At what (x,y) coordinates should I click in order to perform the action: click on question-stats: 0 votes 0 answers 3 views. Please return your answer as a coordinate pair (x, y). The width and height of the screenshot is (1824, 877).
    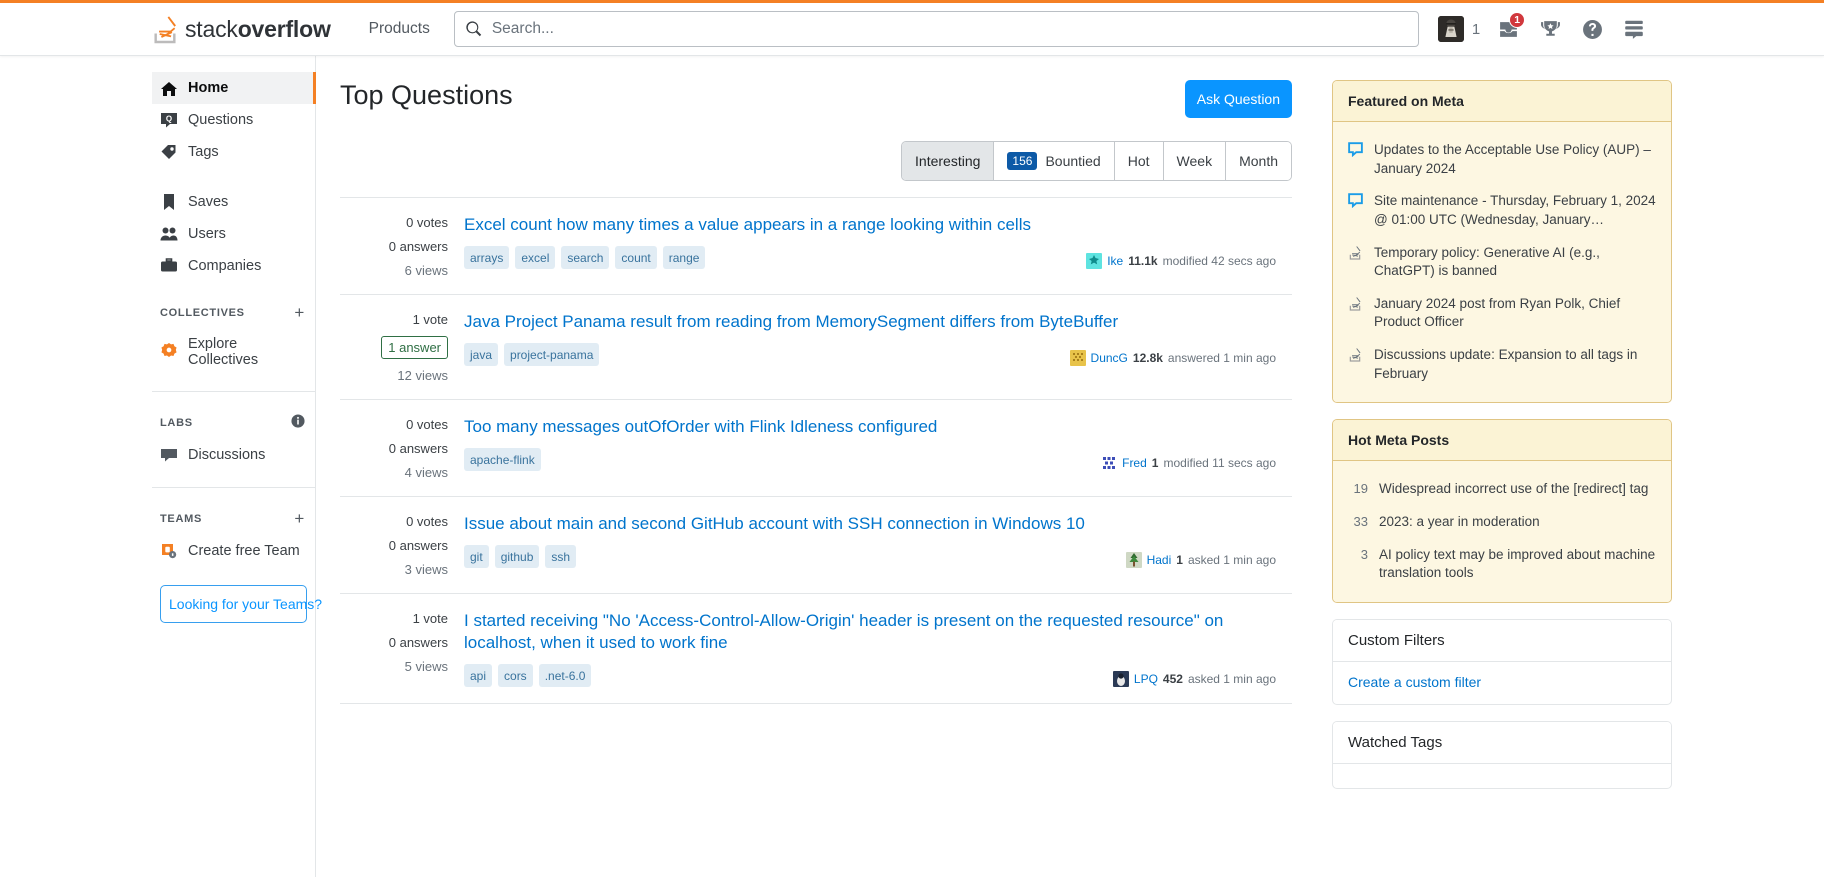
    Looking at the image, I should click on (394, 545).